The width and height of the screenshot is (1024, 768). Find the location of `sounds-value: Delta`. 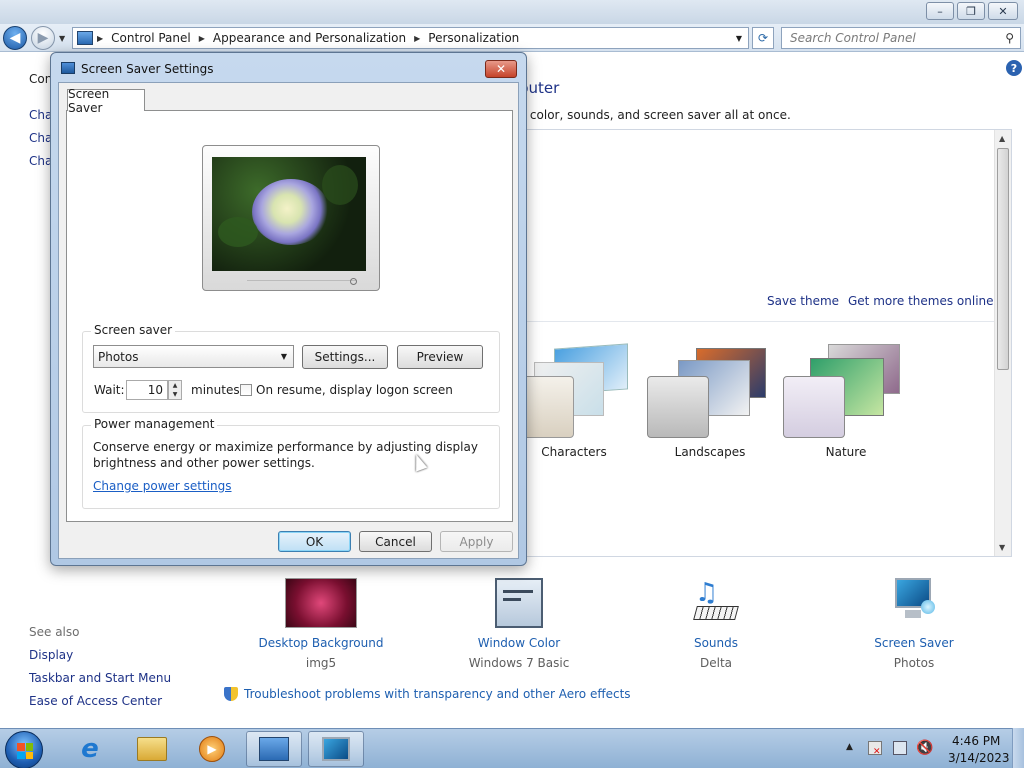

sounds-value: Delta is located at coordinates (715, 663).